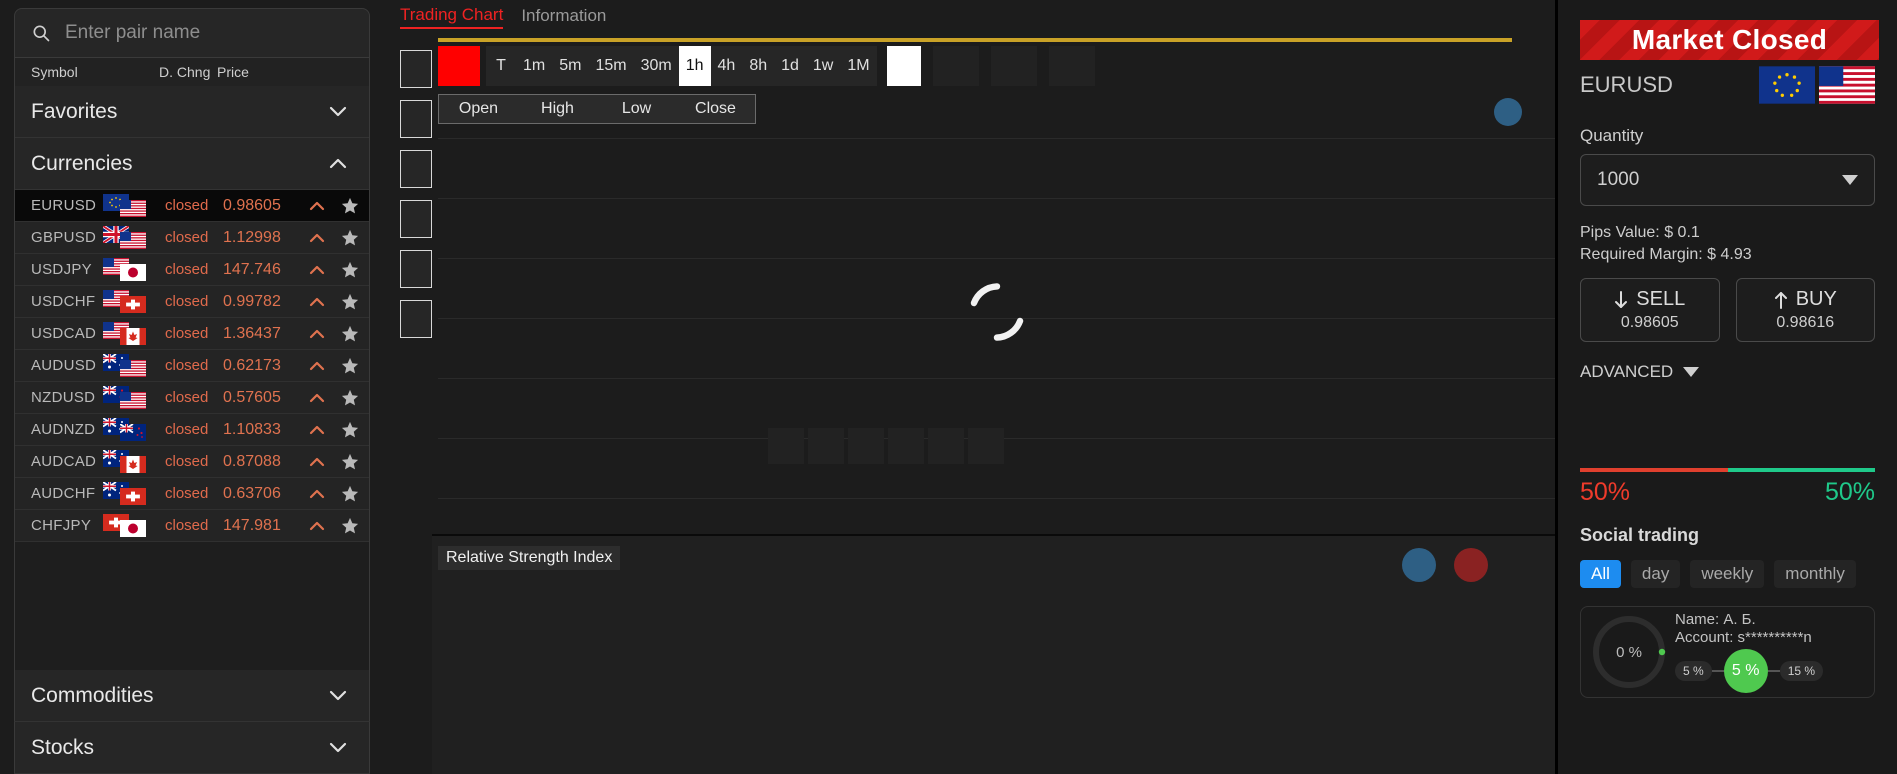 The width and height of the screenshot is (1897, 774). I want to click on search-bar, so click(192, 33).